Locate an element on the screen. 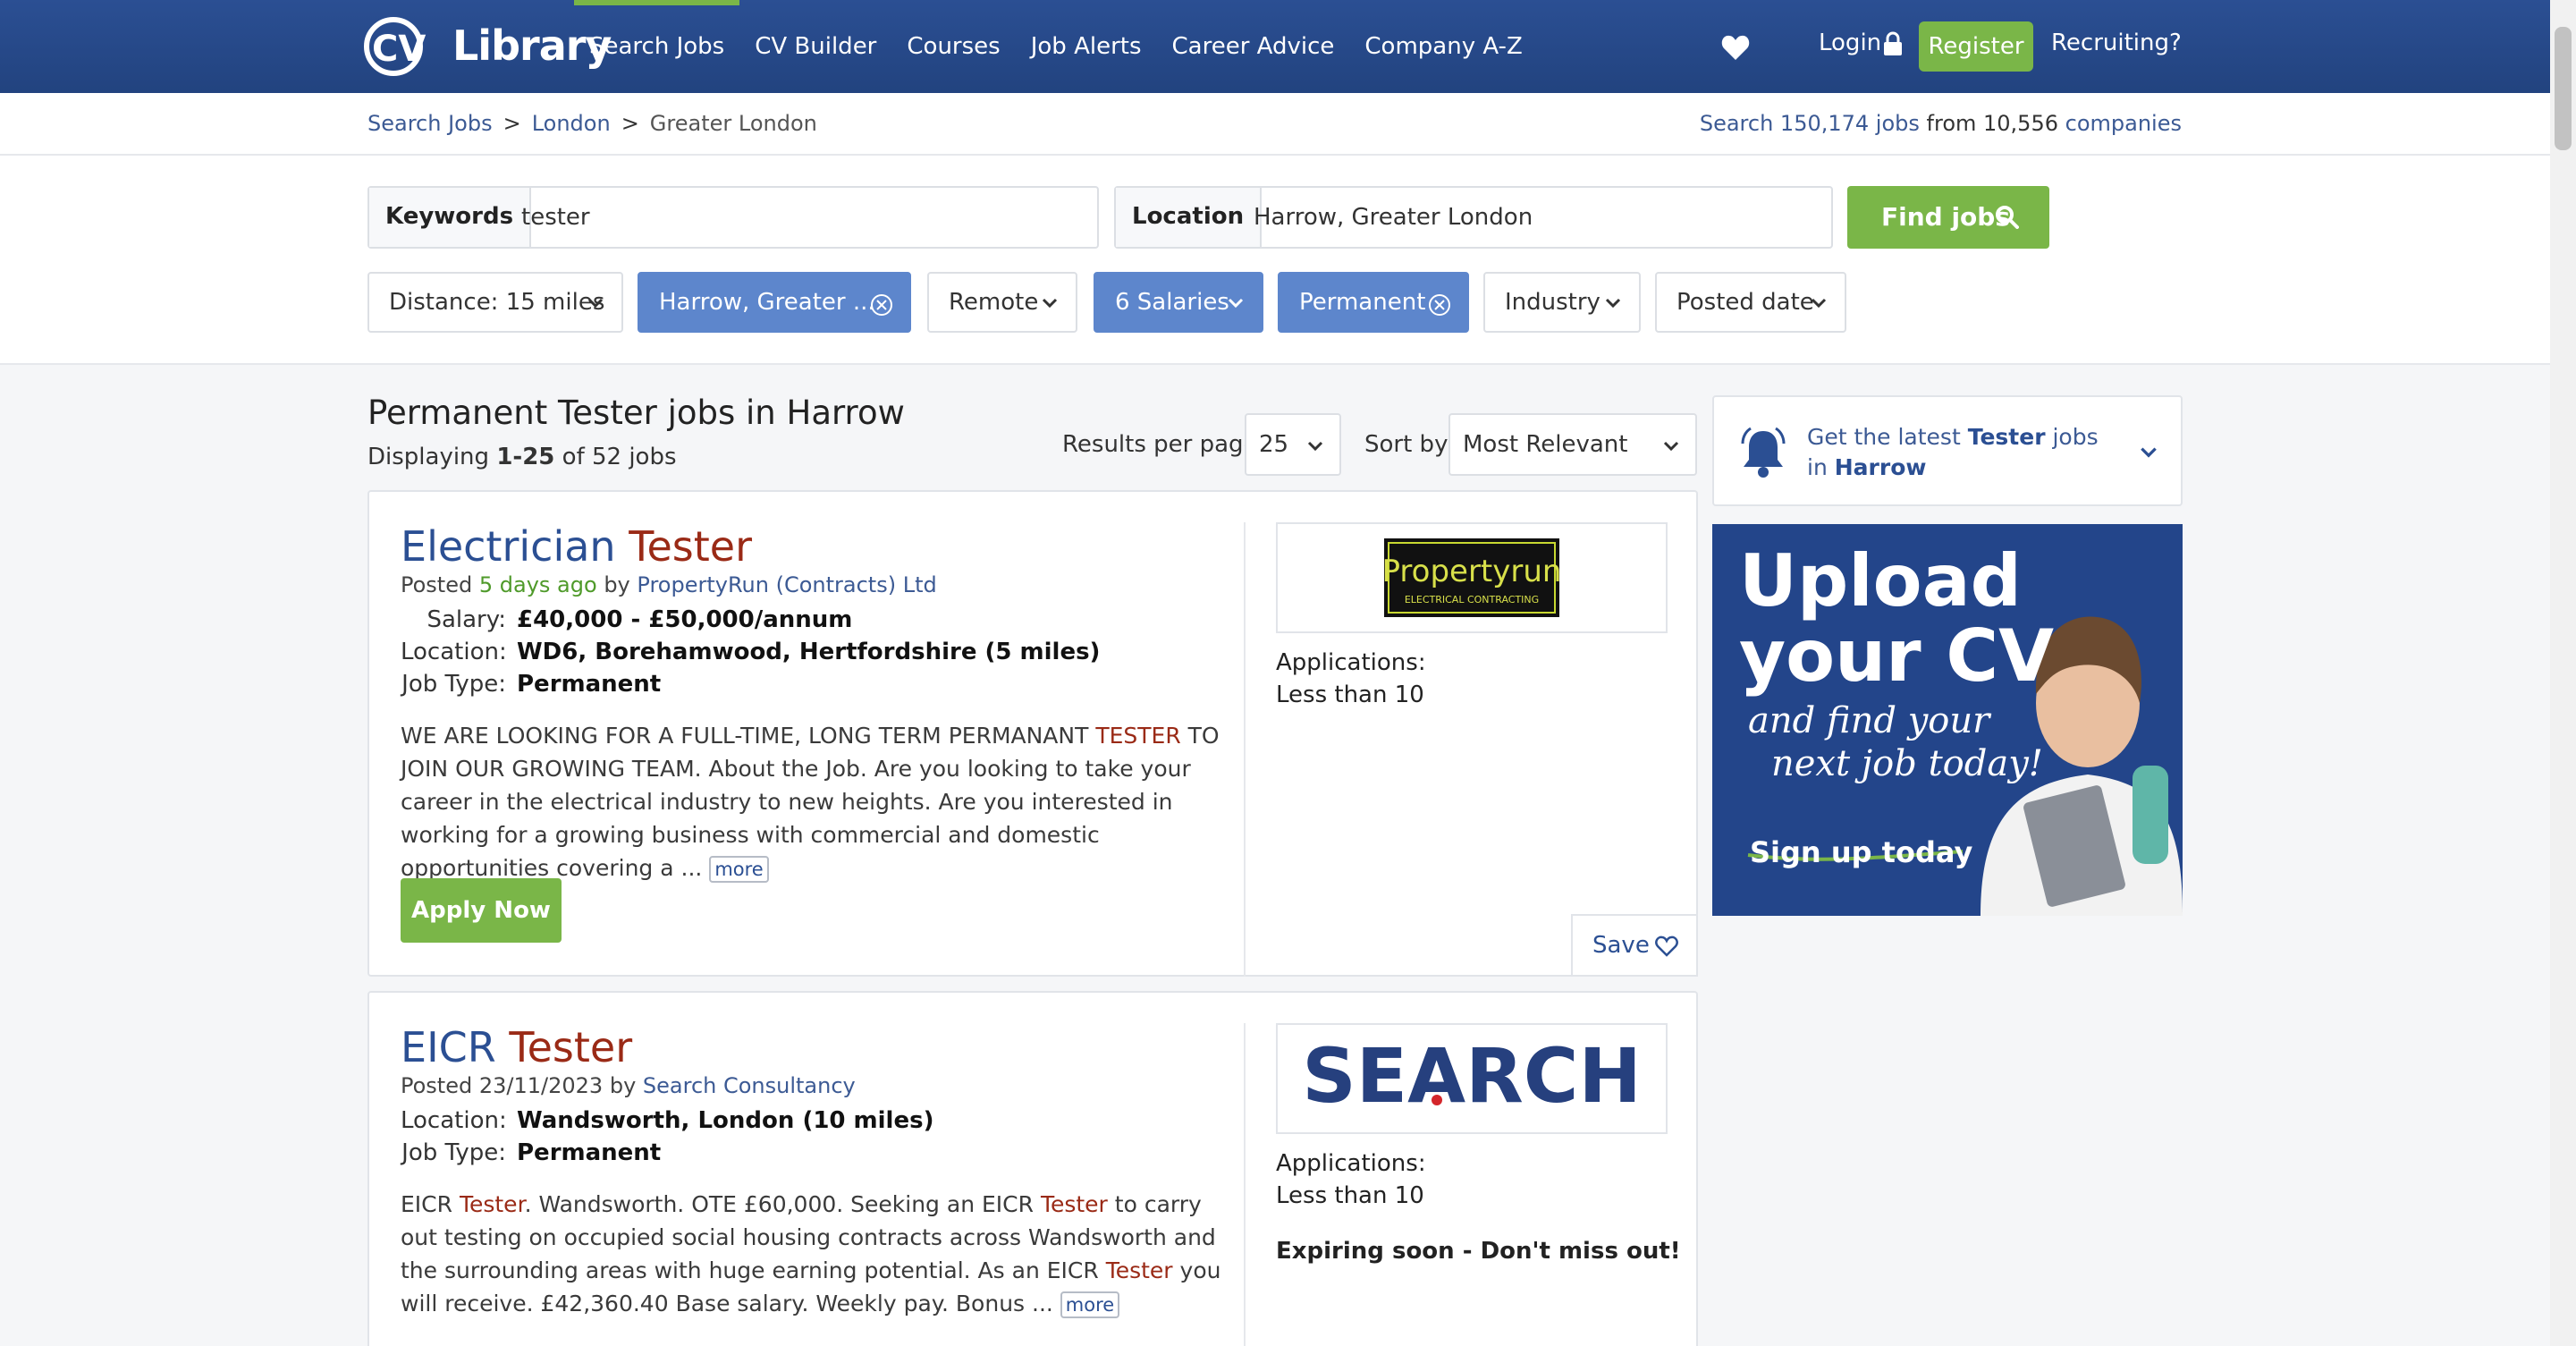 The image size is (2576, 1346). alert-term: Tester is located at coordinates (2006, 437).